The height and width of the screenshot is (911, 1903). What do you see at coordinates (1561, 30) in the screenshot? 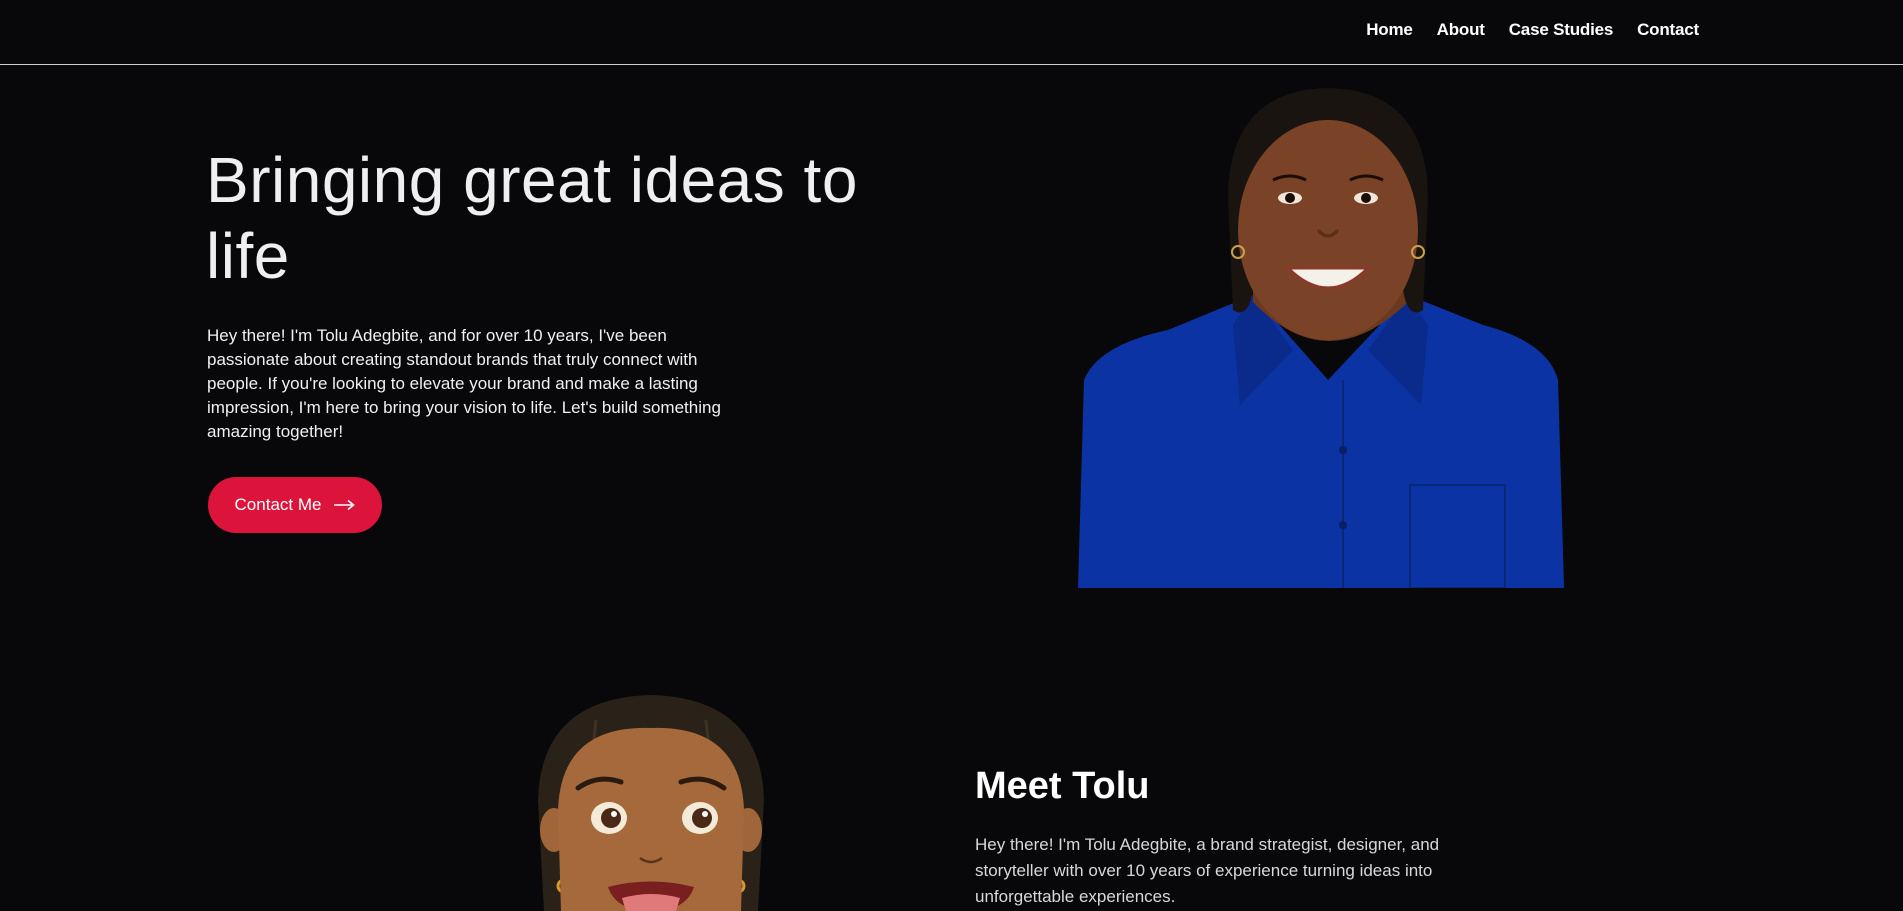
I see `nav-case-studies: Case Studies` at bounding box center [1561, 30].